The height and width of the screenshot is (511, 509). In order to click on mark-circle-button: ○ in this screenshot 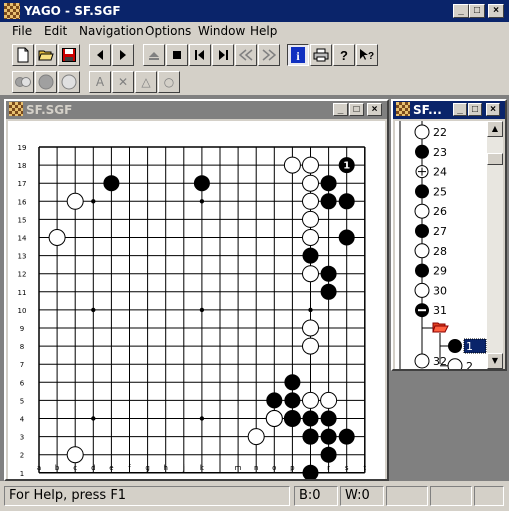, I will do `click(169, 82)`.